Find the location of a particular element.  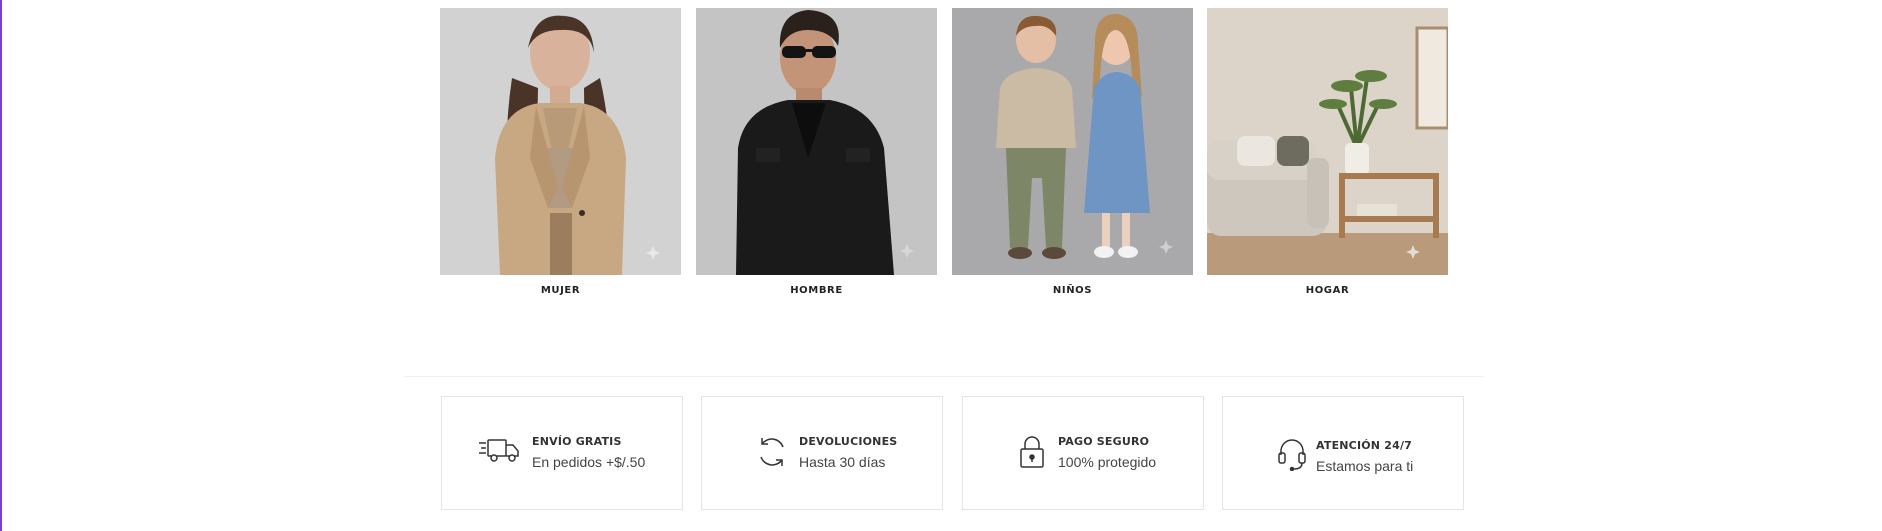

truck-icon is located at coordinates (499, 453).